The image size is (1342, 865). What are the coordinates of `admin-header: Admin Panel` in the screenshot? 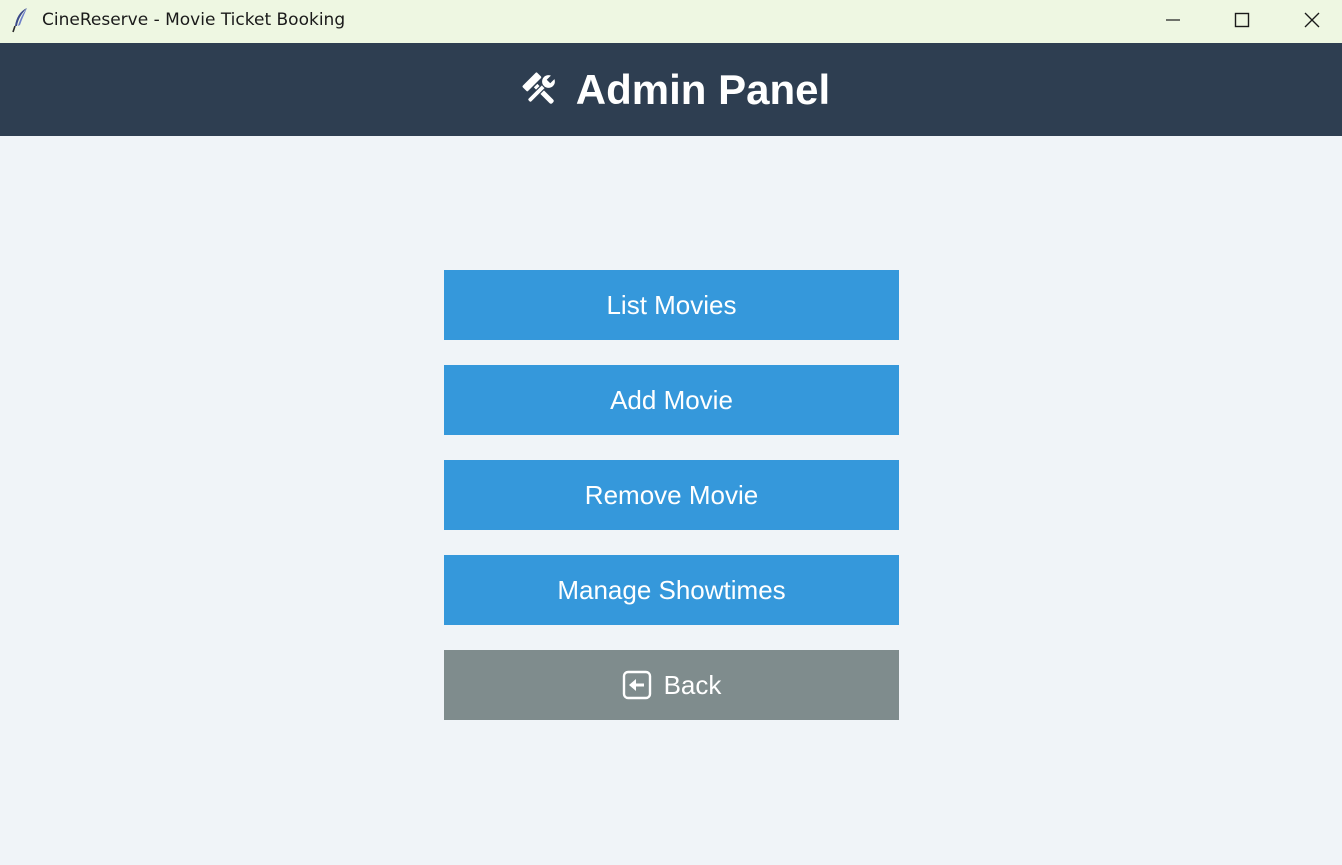 It's located at (671, 89).